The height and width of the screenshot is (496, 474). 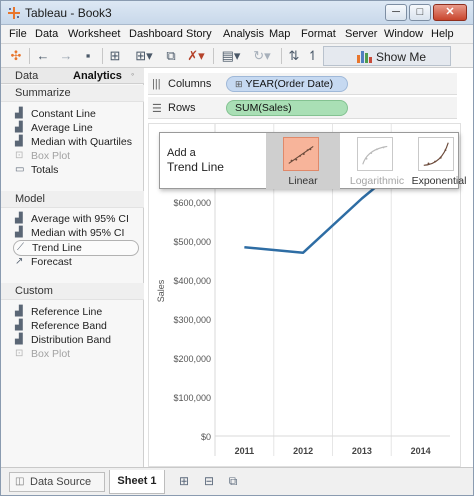 I want to click on item-label: Average with 95% CI, so click(x=80, y=219).